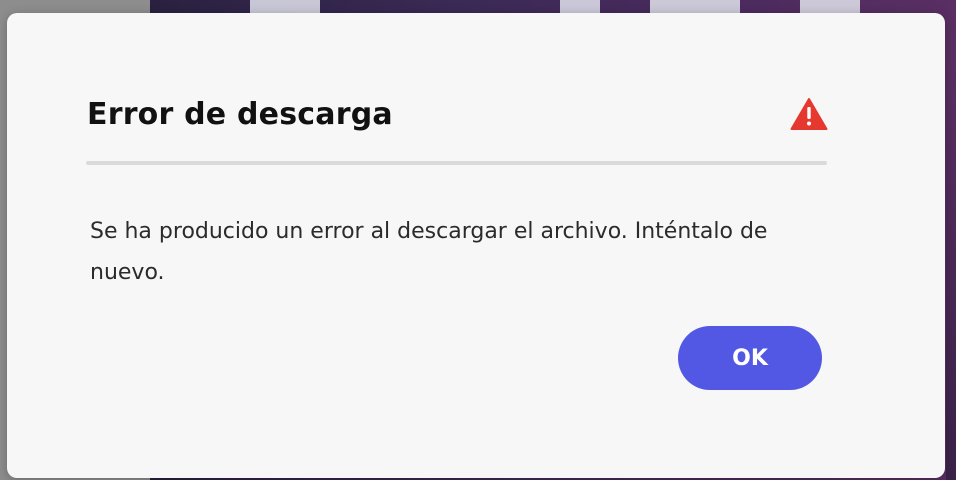  Describe the element at coordinates (240, 114) in the screenshot. I see `dialog-title: Error de descarga` at that location.